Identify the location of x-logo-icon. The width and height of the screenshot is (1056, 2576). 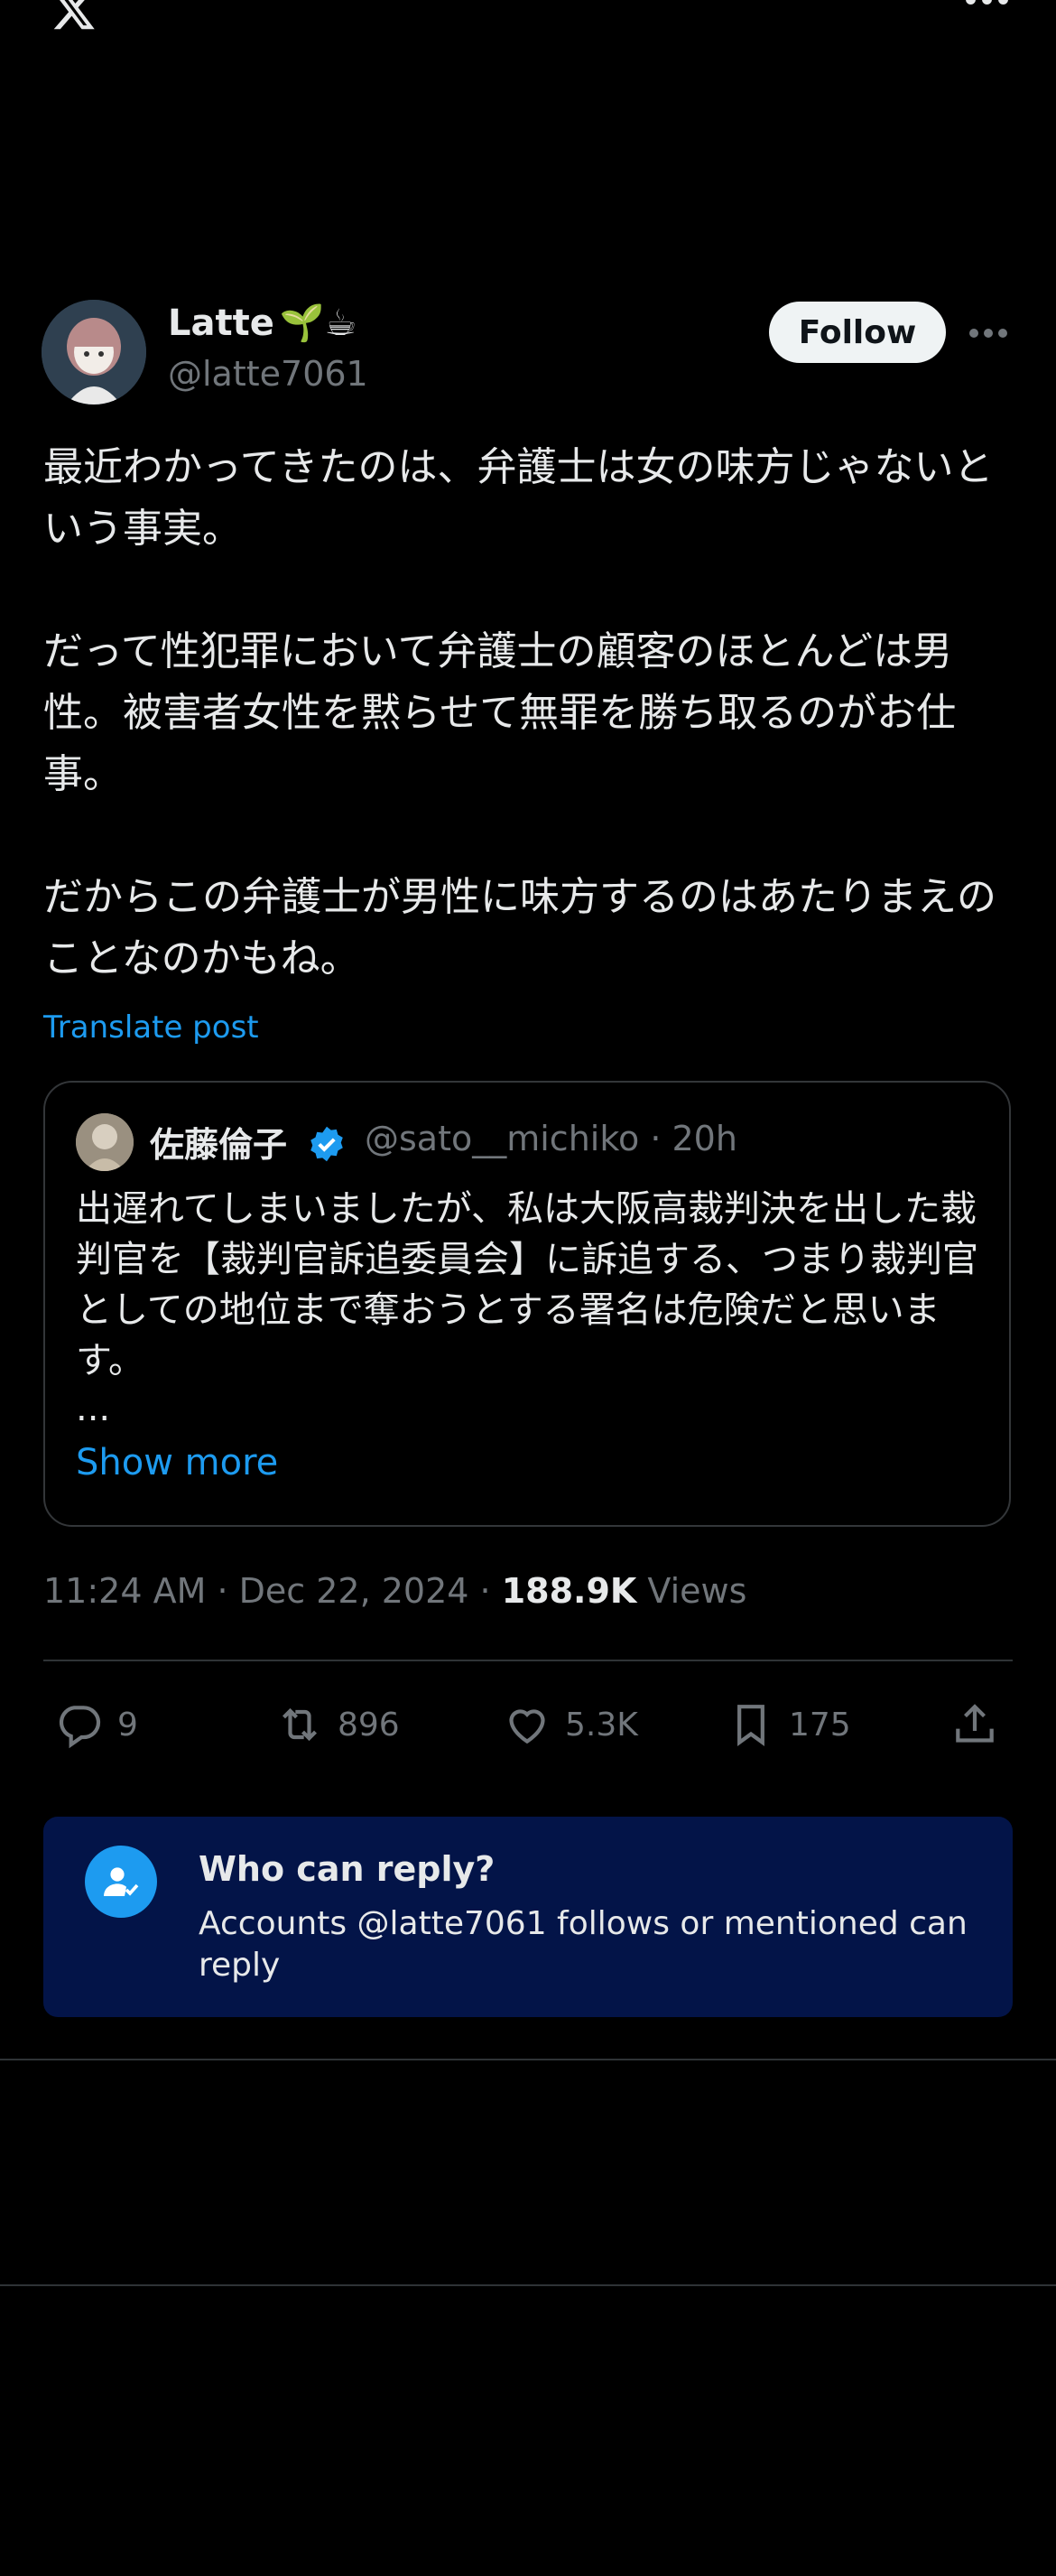
(74, 16).